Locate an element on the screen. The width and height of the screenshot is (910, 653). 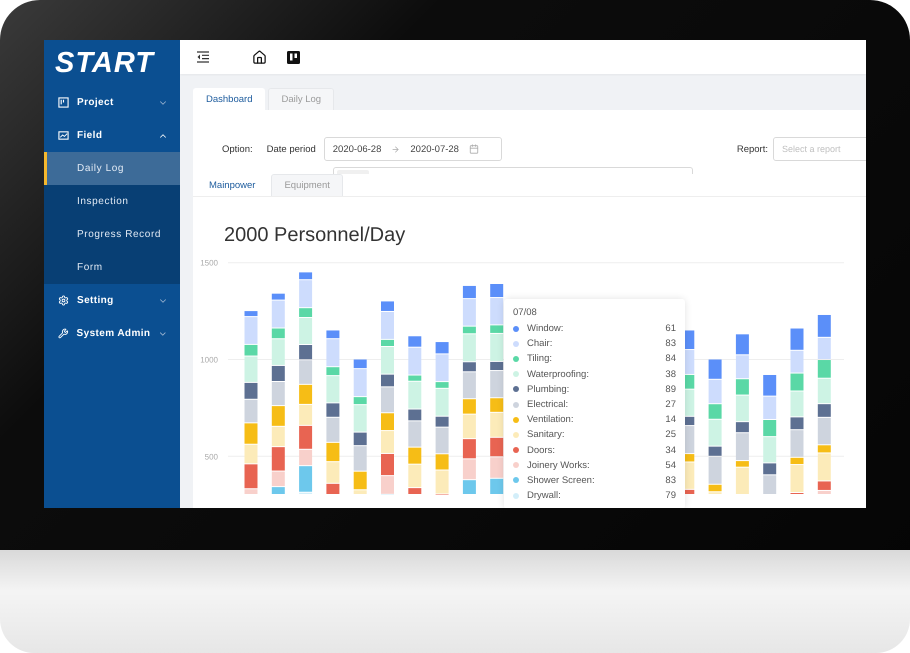
submenu-item: Form is located at coordinates (112, 267).